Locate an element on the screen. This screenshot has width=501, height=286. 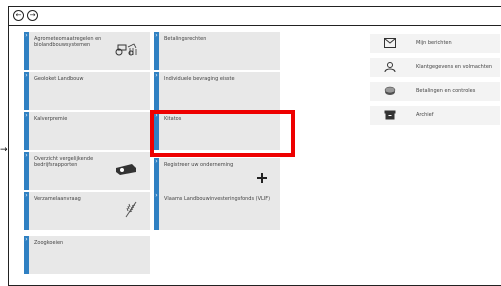
tile-label: Kalverpremie is located at coordinates (51, 119).